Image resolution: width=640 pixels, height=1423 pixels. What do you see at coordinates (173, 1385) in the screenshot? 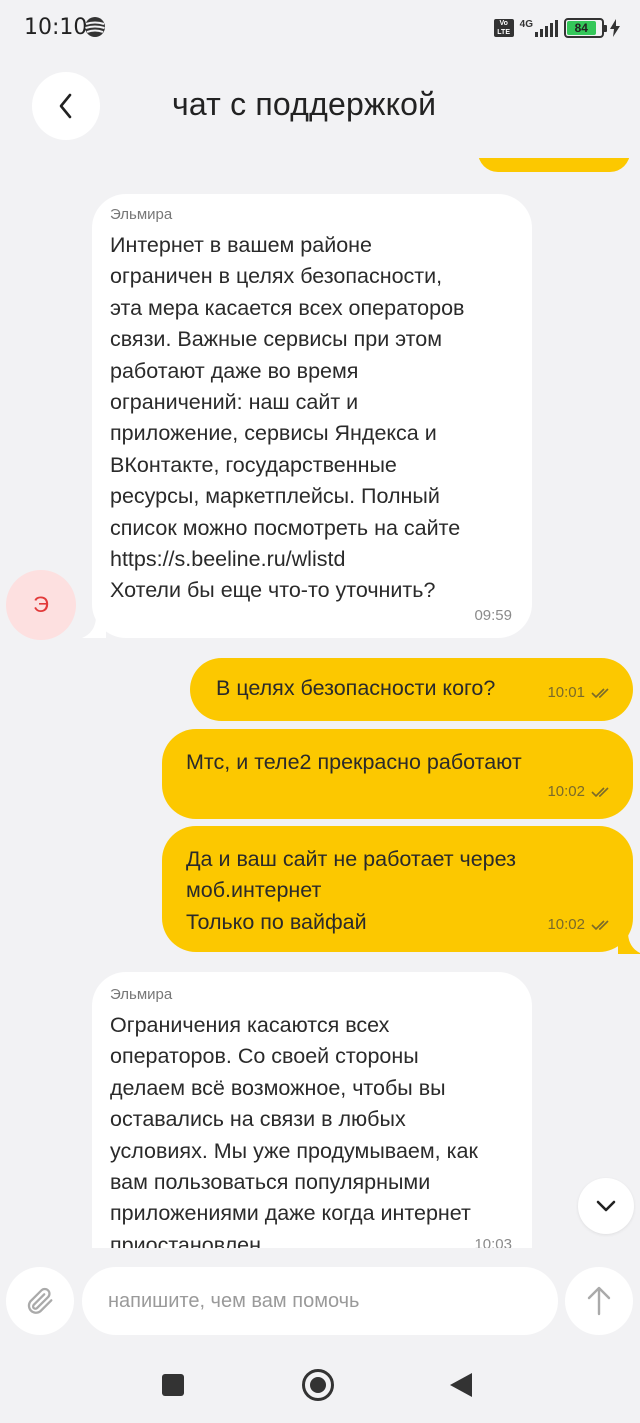
I see `recent-apps-button` at bounding box center [173, 1385].